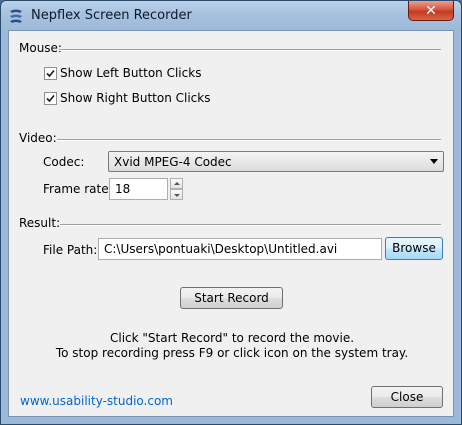  What do you see at coordinates (40, 48) in the screenshot?
I see `mouse-section-label: Mouse:` at bounding box center [40, 48].